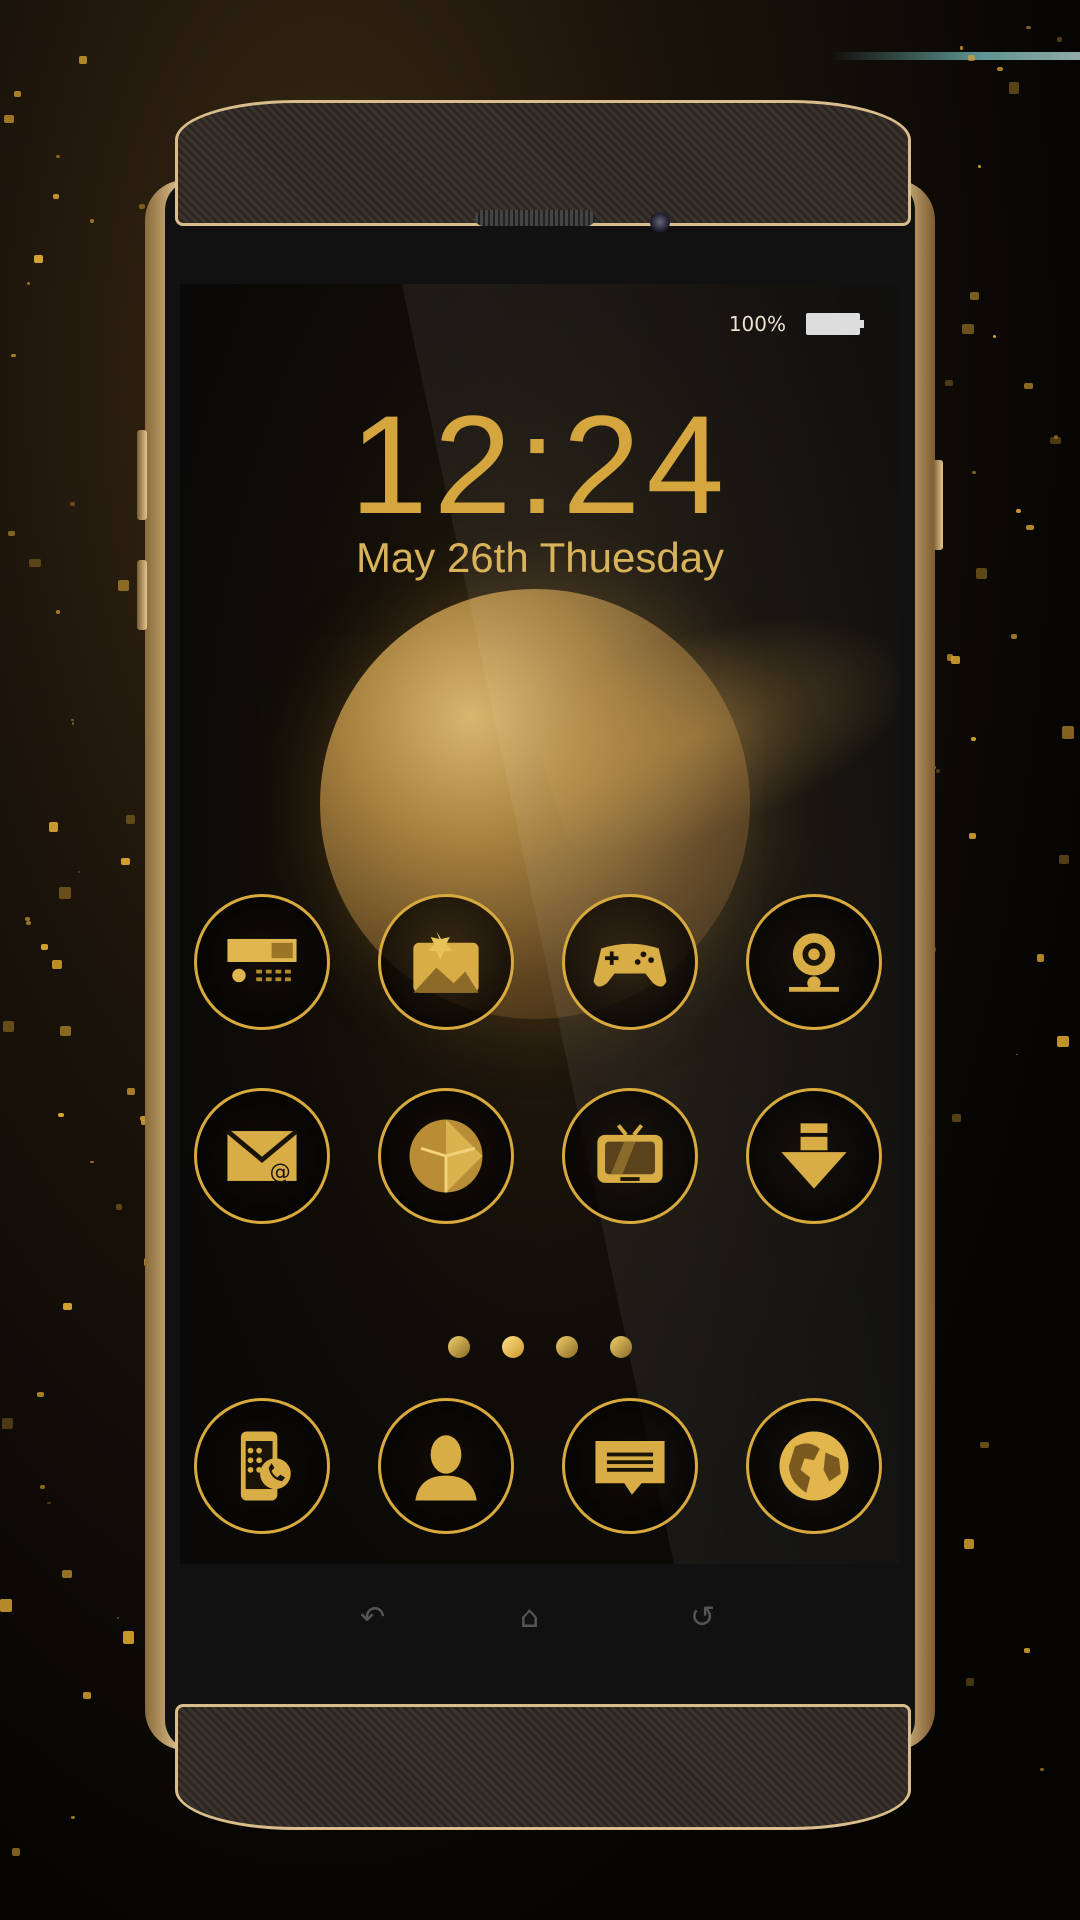 The height and width of the screenshot is (1920, 1080). I want to click on app-clock, so click(446, 1156).